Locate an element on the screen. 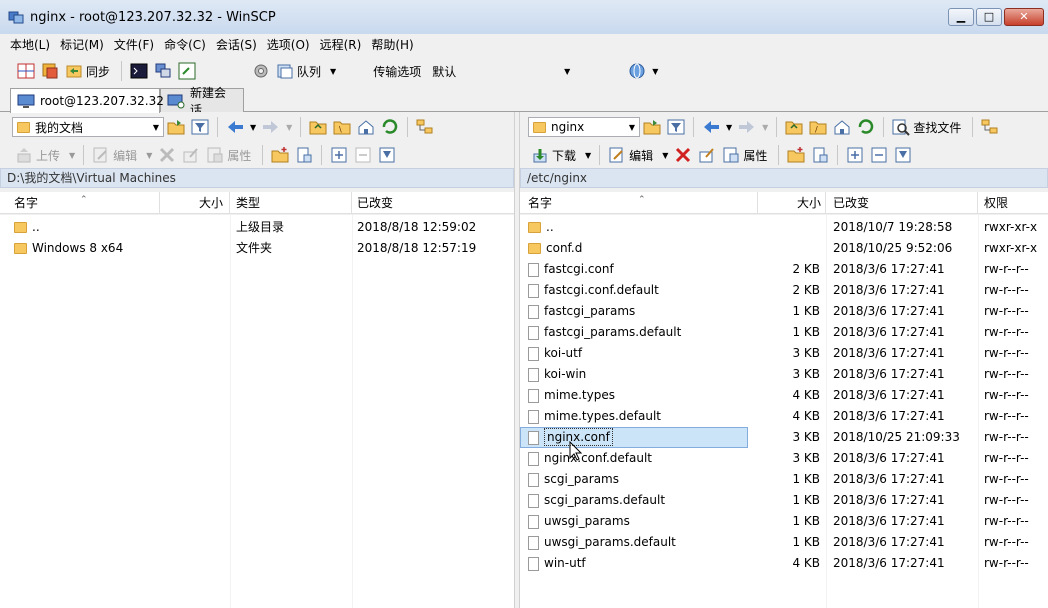 This screenshot has height=608, width=1048. col-rights: 权限 is located at coordinates (1013, 203).